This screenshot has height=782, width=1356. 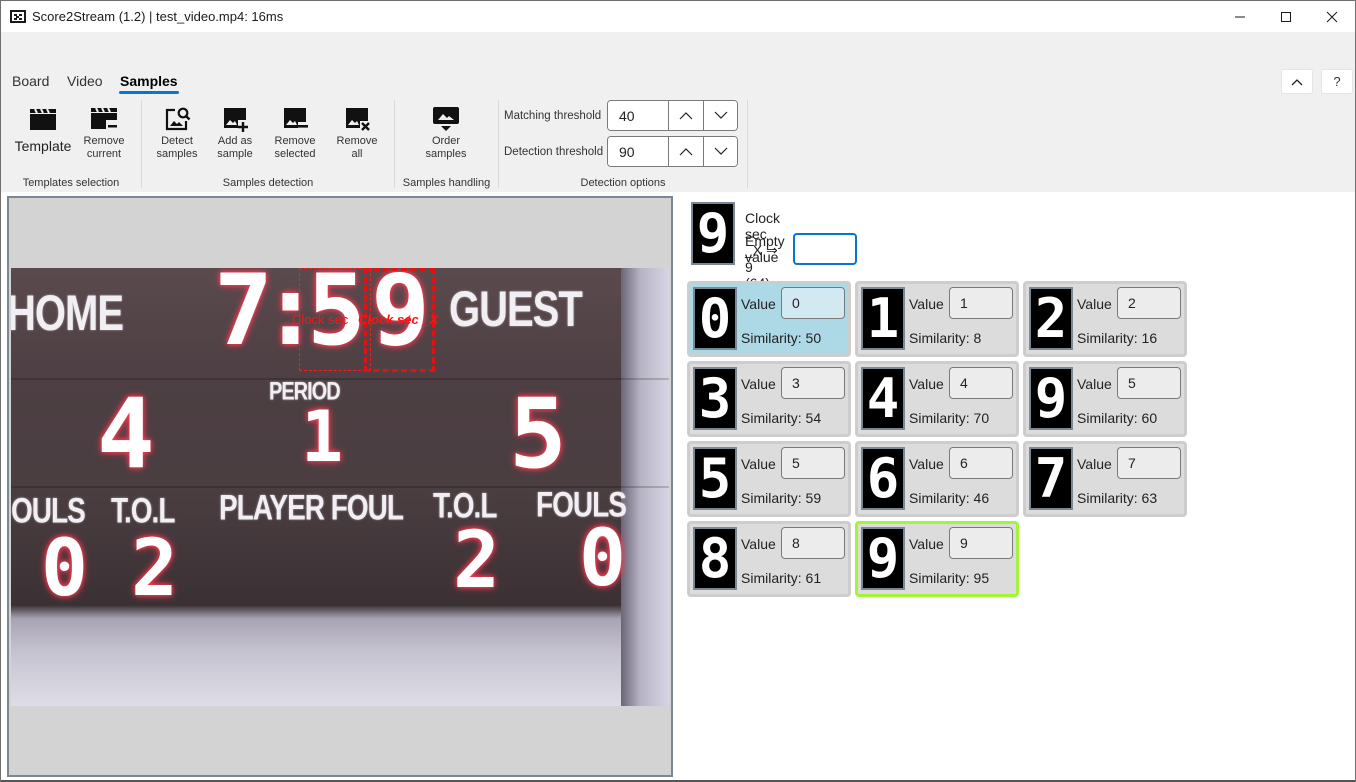 What do you see at coordinates (720, 151) in the screenshot?
I see `detection-threshold-decrement` at bounding box center [720, 151].